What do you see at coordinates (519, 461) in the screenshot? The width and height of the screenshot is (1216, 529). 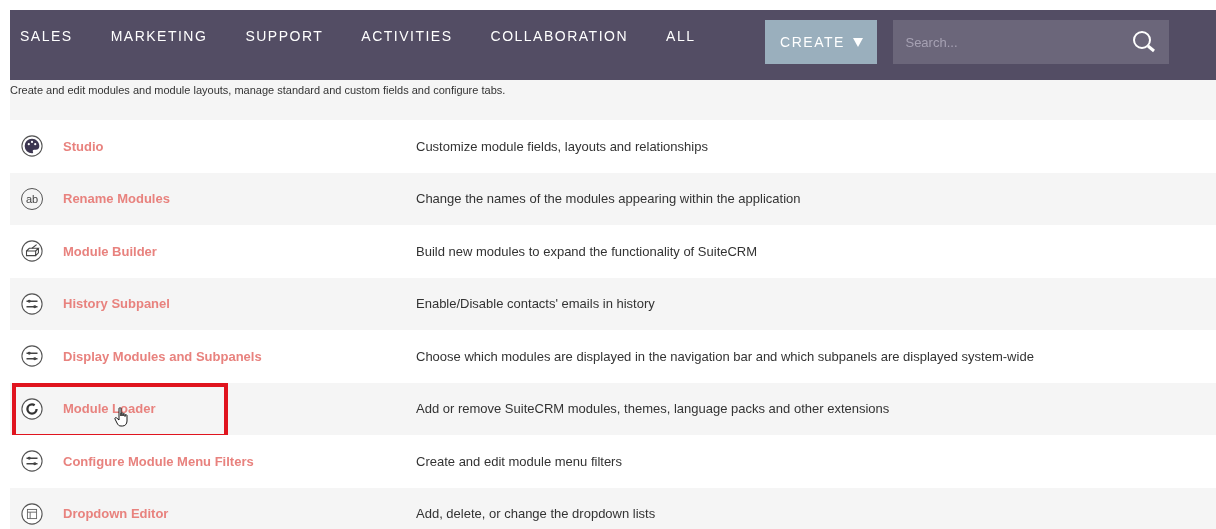 I see `module-description: Create and edit module menu filters` at bounding box center [519, 461].